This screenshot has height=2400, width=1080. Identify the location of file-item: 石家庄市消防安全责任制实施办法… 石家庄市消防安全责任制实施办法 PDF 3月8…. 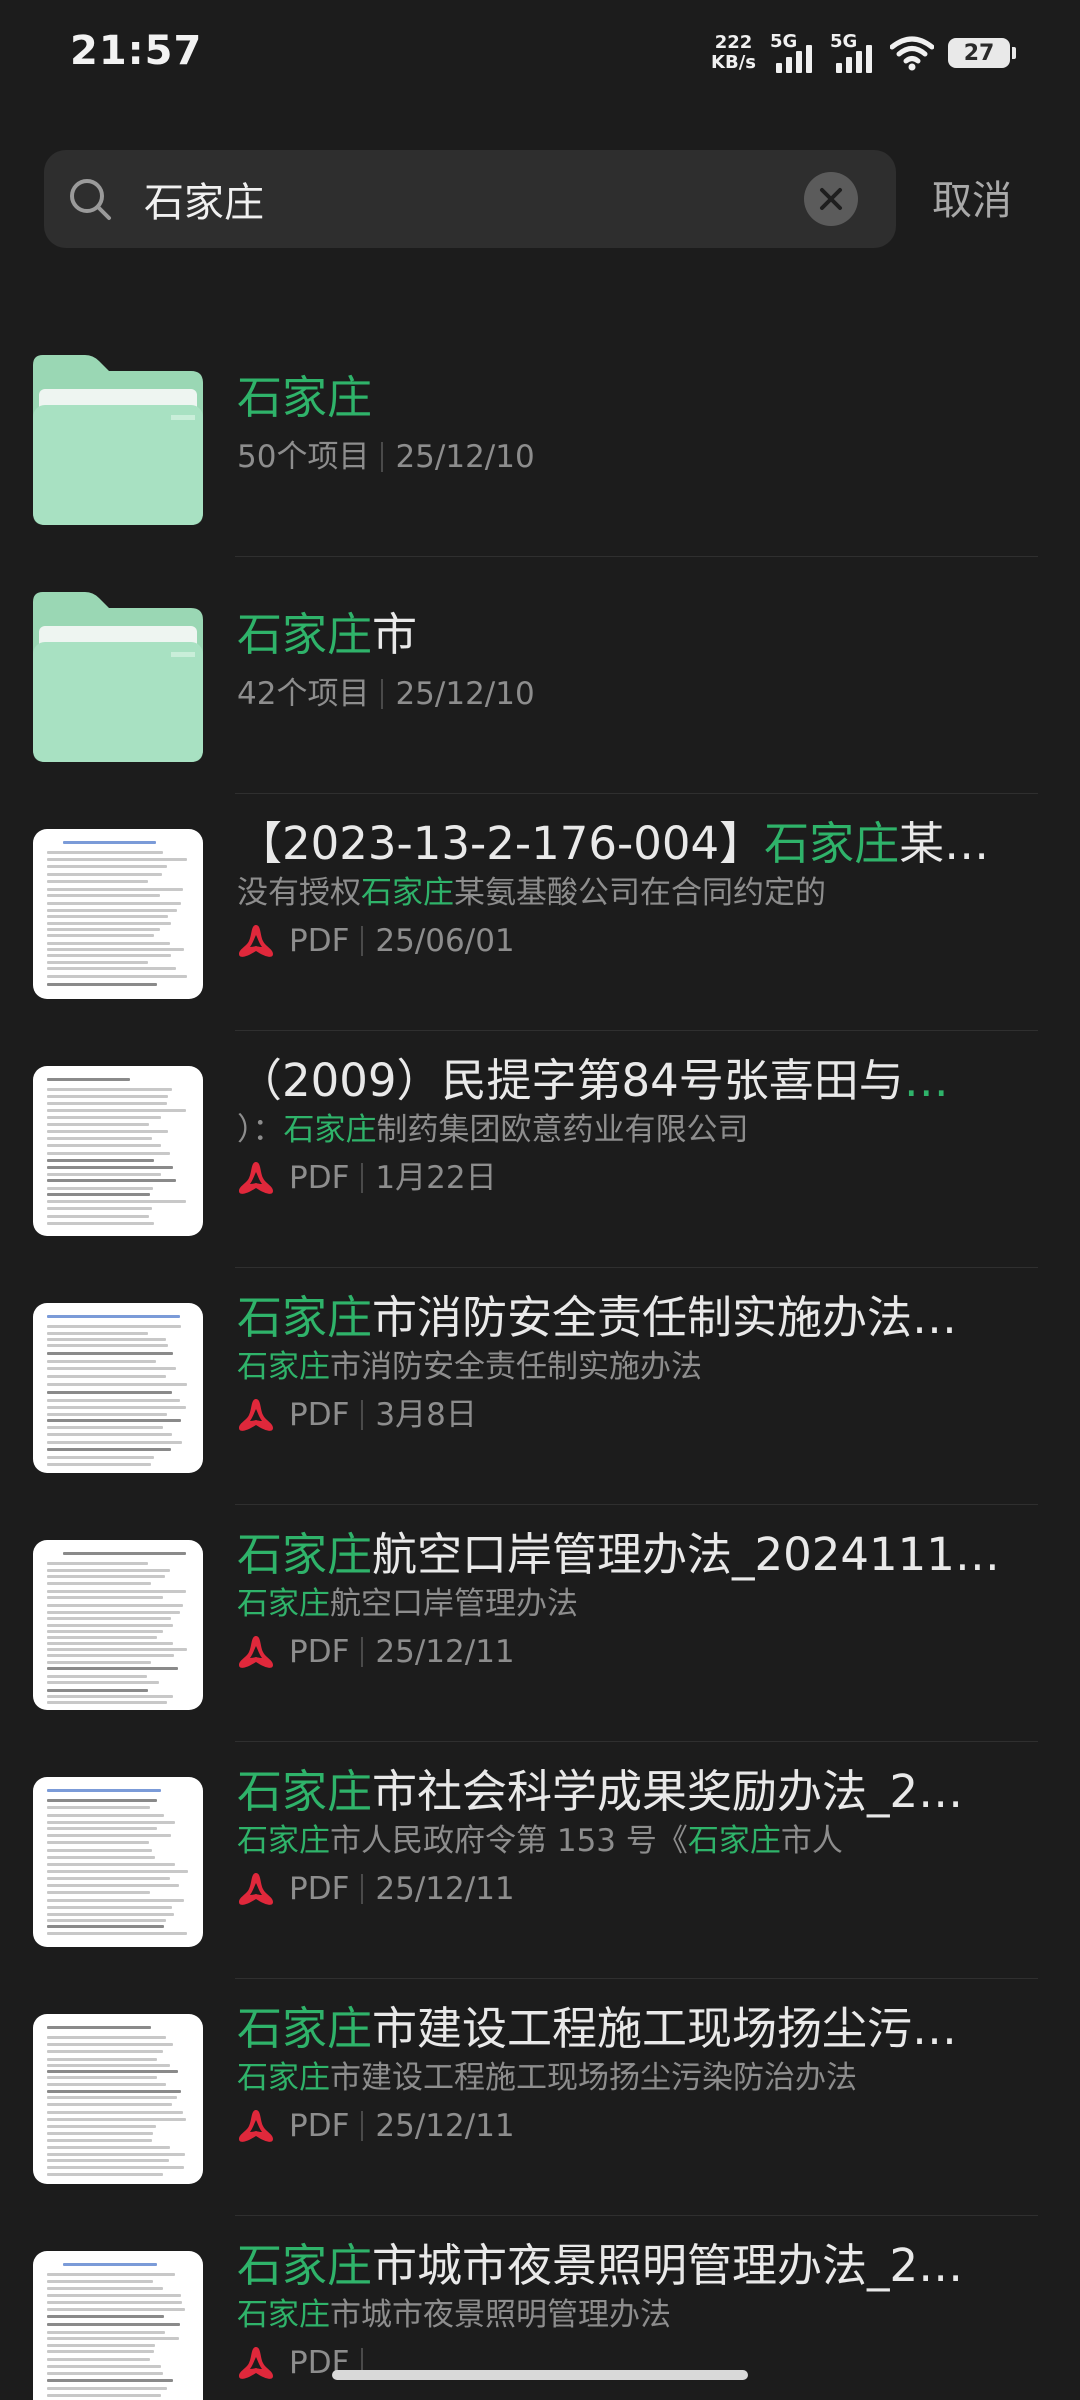
(540, 1386).